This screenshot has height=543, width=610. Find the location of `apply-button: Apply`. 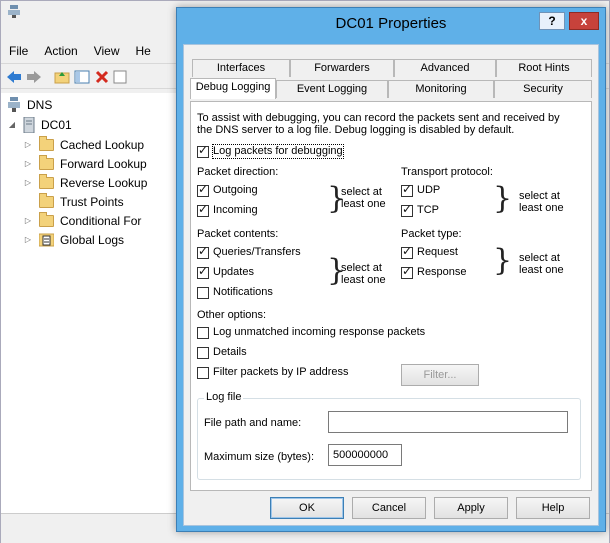

apply-button: Apply is located at coordinates (471, 508).